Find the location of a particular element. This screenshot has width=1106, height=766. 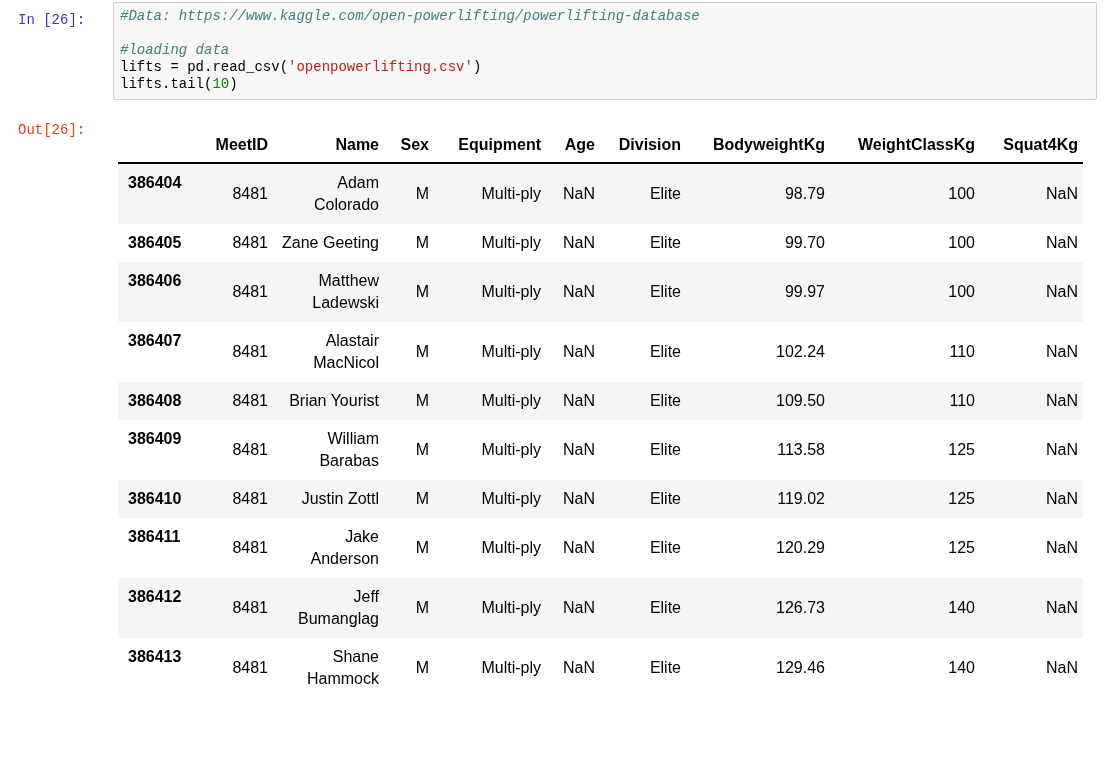

table-cell: Jeff Bumanglag is located at coordinates (328, 608).